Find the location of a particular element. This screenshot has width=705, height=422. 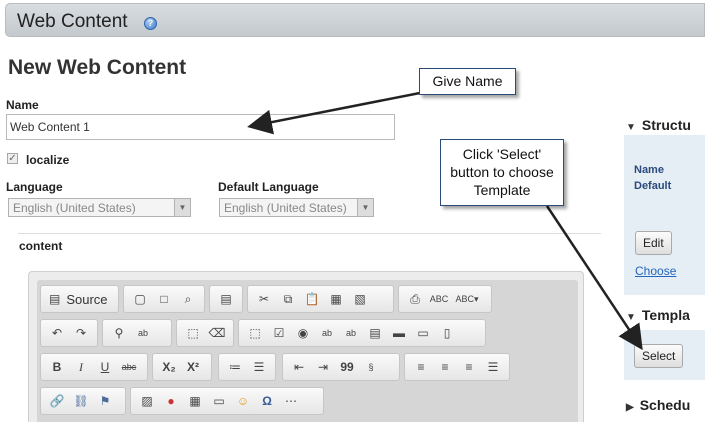

paste-word-icon: ▧ is located at coordinates (360, 299).